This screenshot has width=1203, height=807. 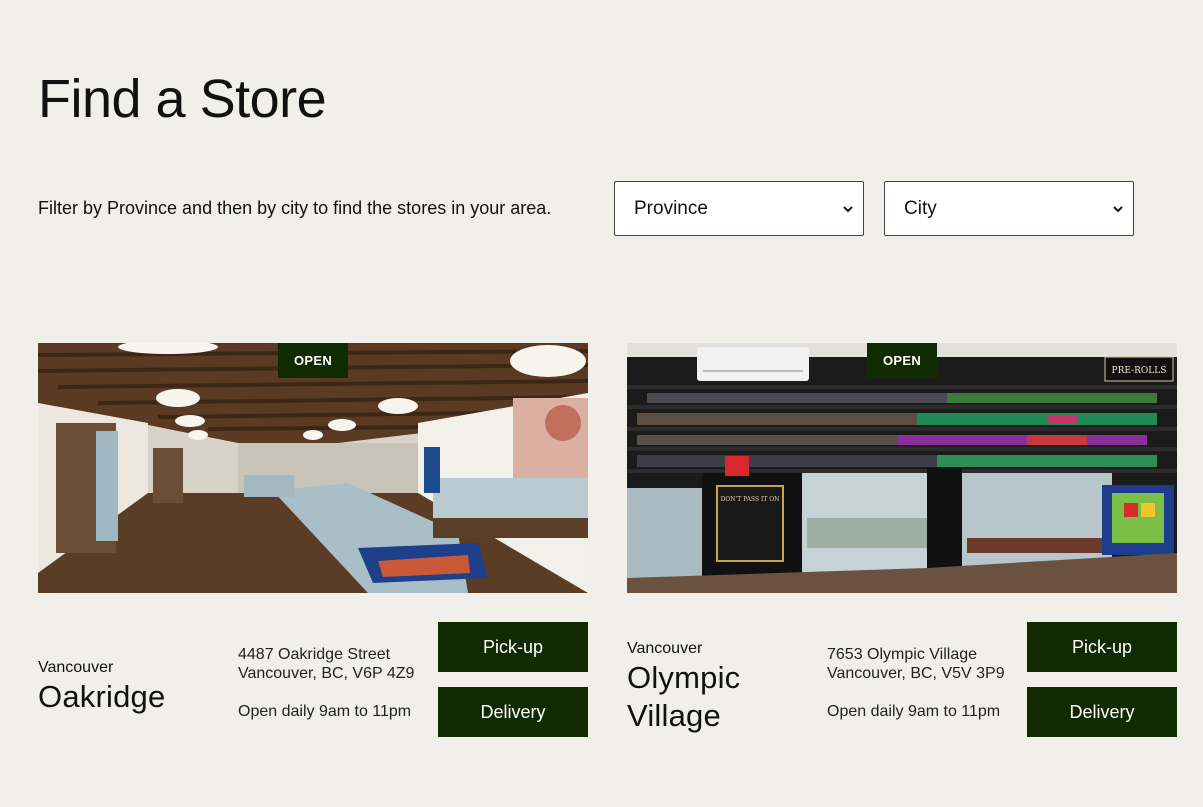 What do you see at coordinates (684, 696) in the screenshot?
I see `store-name: Olympic Village` at bounding box center [684, 696].